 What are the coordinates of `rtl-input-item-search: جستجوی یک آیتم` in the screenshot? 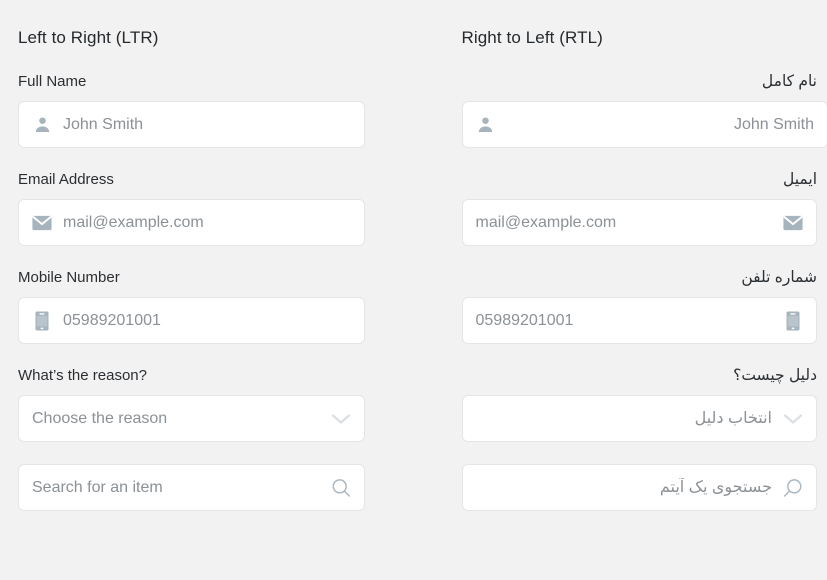 It's located at (639, 487).